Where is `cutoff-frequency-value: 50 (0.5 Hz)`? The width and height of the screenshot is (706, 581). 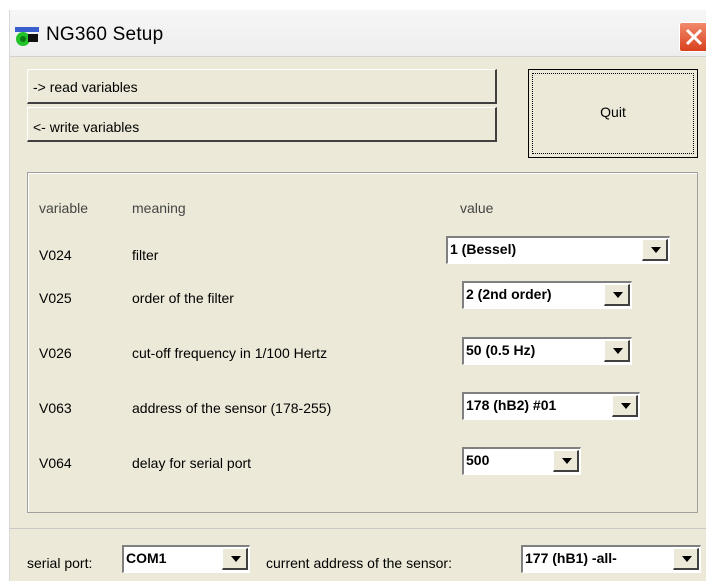
cutoff-frequency-value: 50 (0.5 Hz) is located at coordinates (501, 350).